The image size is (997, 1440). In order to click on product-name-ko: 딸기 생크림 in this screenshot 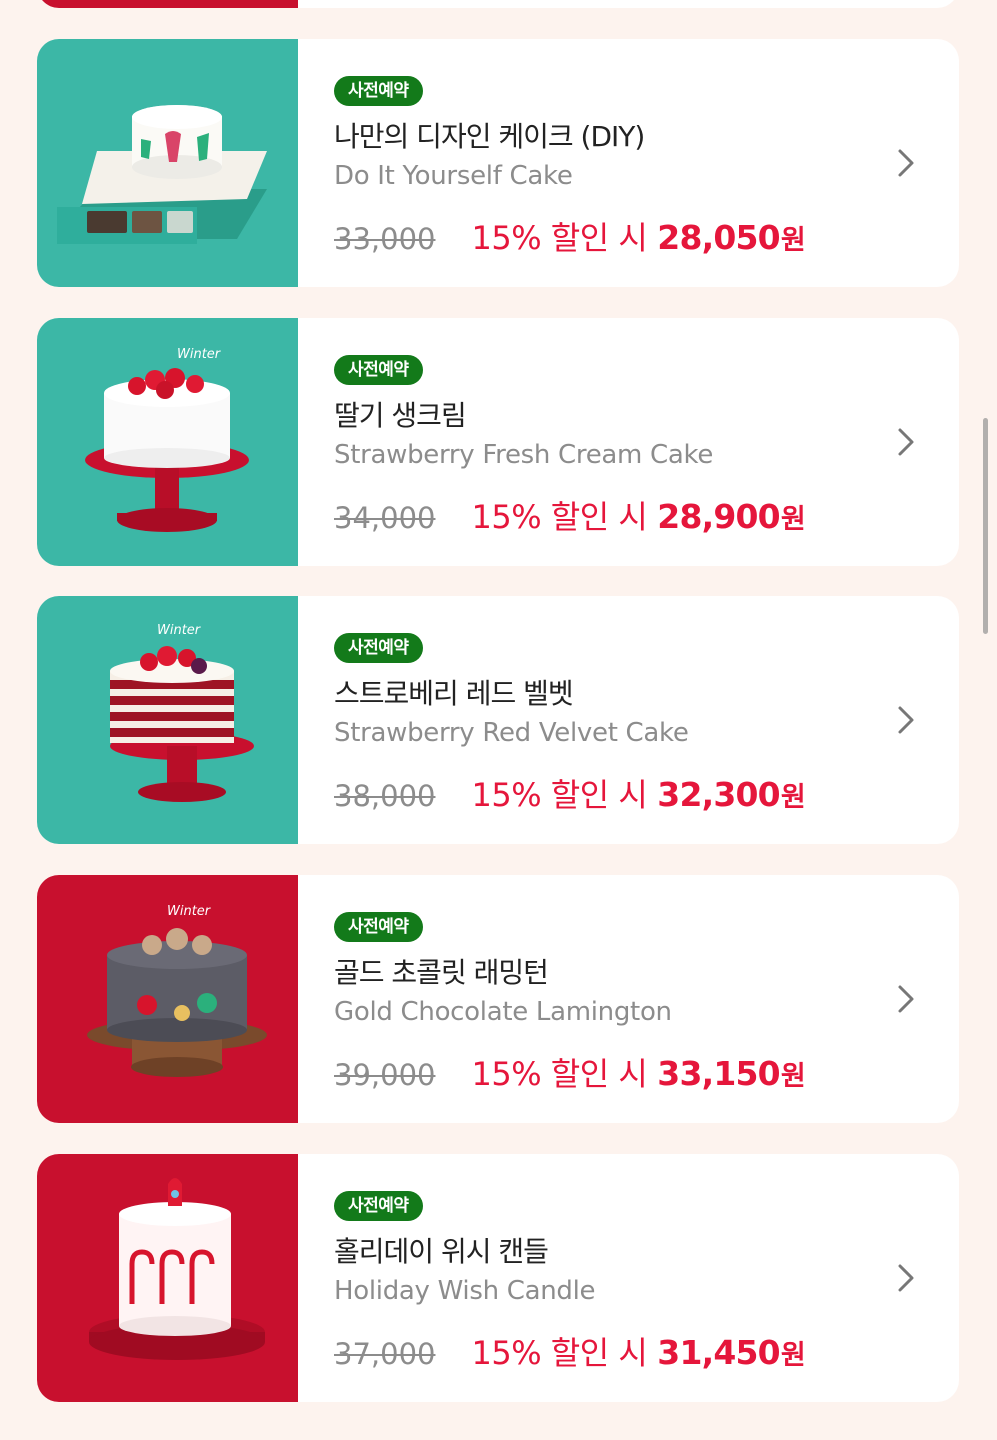, I will do `click(400, 415)`.